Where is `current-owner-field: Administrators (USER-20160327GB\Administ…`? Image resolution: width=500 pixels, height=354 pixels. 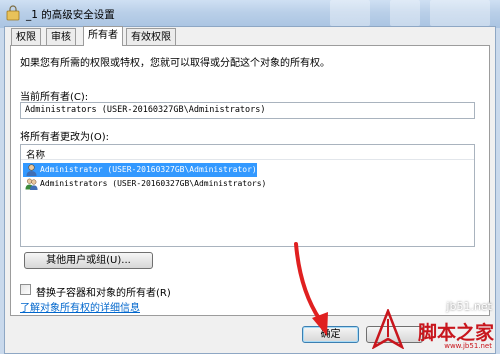 current-owner-field: Administrators (USER-20160327GB\Administ… is located at coordinates (247, 110).